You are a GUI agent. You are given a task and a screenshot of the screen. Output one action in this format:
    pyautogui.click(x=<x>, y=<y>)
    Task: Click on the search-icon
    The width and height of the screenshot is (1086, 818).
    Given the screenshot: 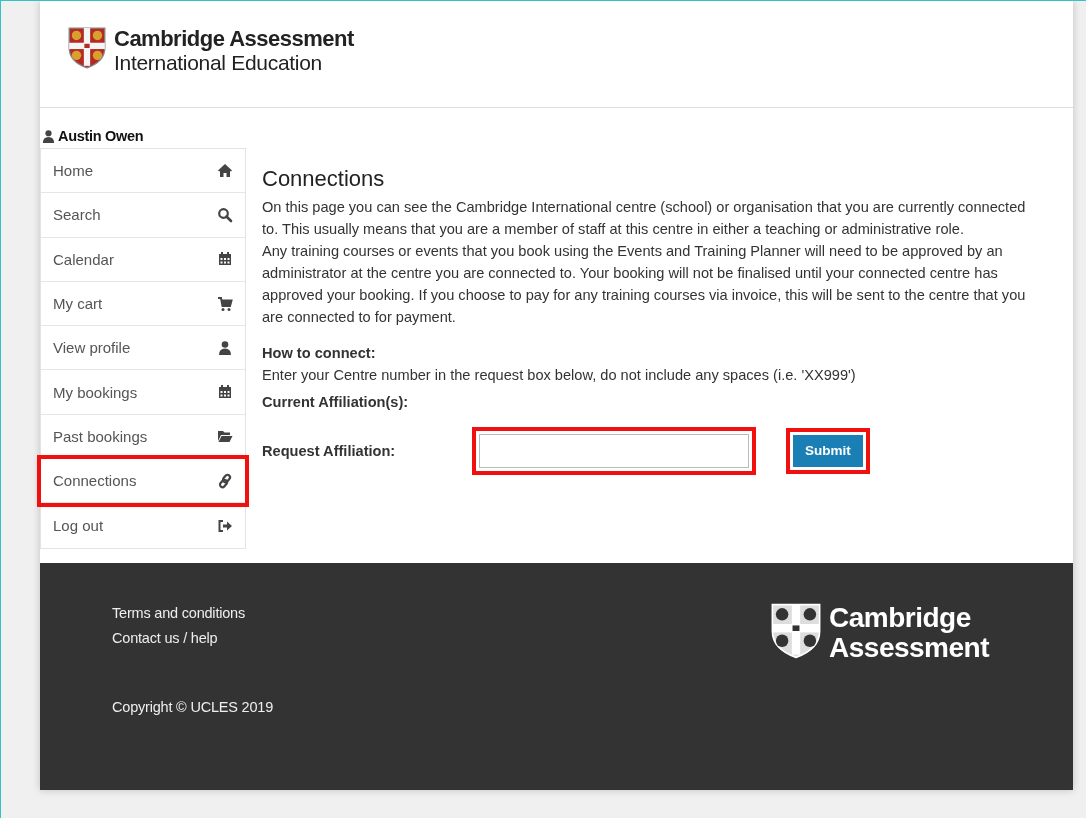 What is the action you would take?
    pyautogui.click(x=225, y=214)
    